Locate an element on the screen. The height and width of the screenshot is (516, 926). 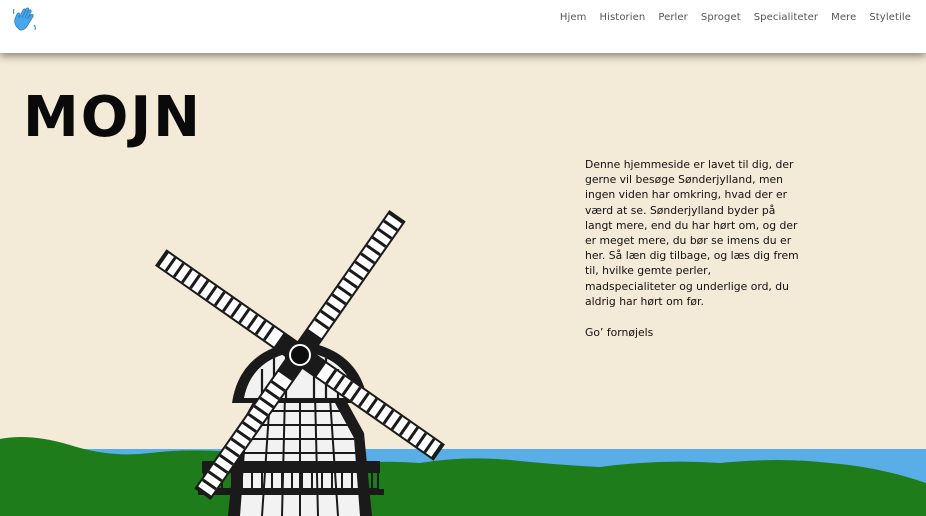
nav-link-specialiteter: Specialiteter is located at coordinates (786, 17).